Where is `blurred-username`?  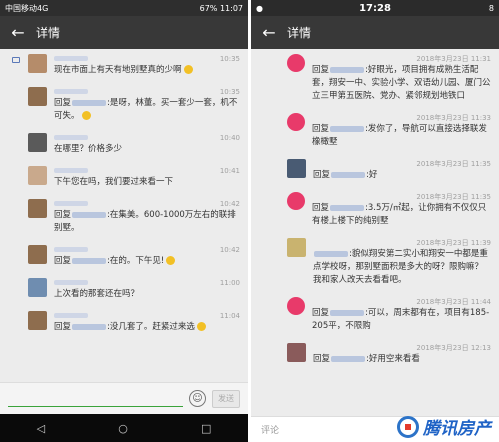 blurred-username is located at coordinates (71, 58).